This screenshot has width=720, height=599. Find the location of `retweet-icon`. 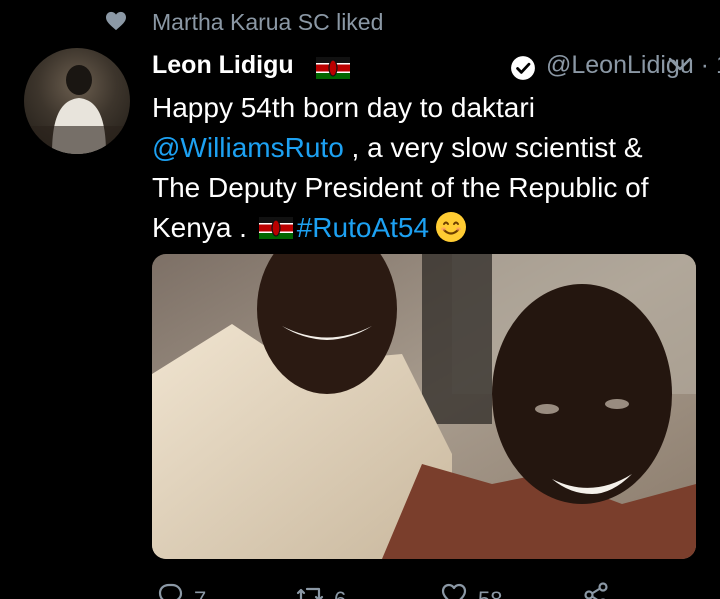

retweet-icon is located at coordinates (310, 593).